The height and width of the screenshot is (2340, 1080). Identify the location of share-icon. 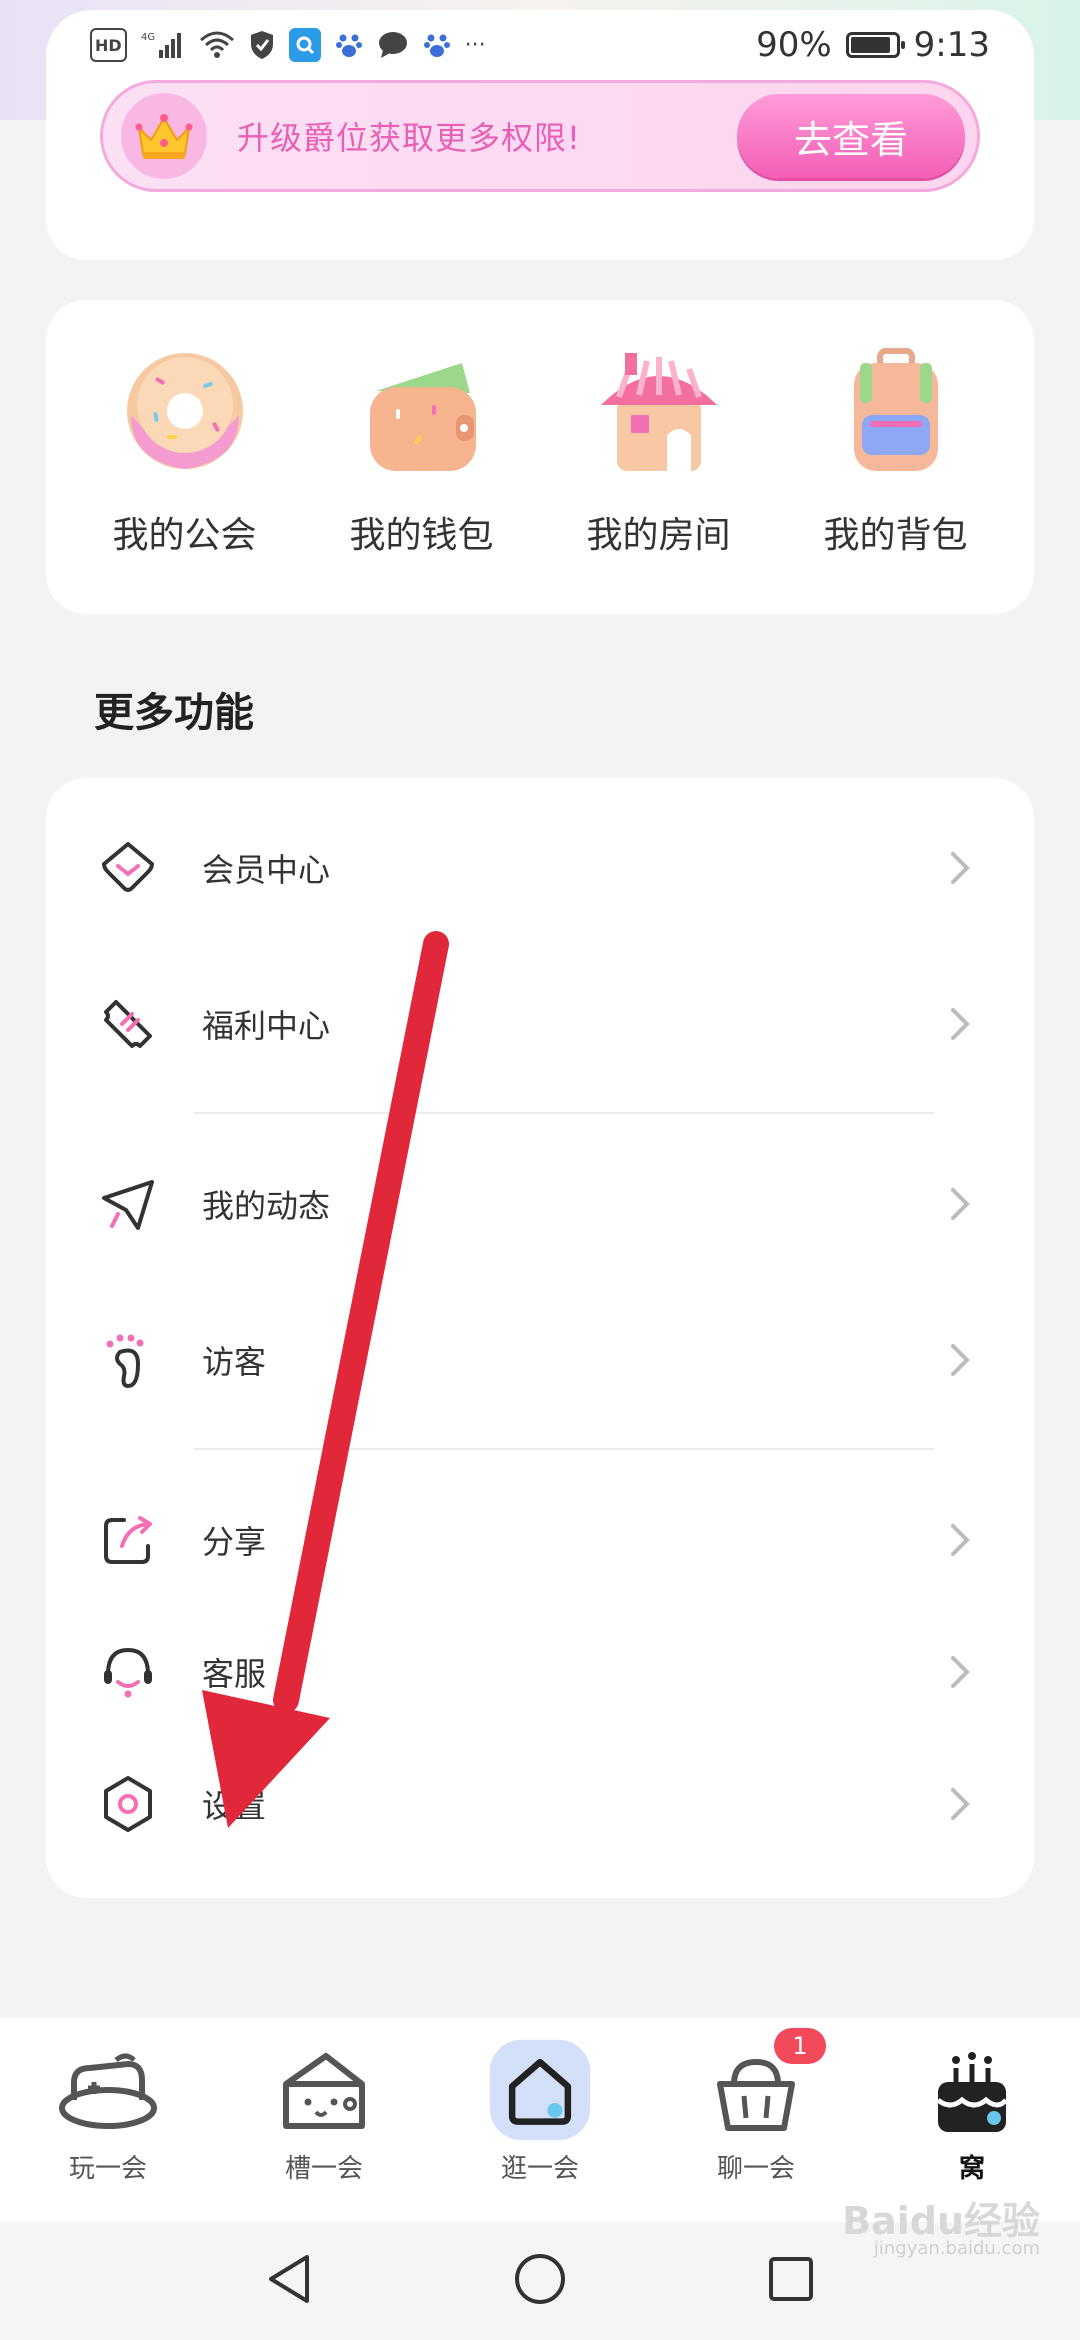
(128, 1540).